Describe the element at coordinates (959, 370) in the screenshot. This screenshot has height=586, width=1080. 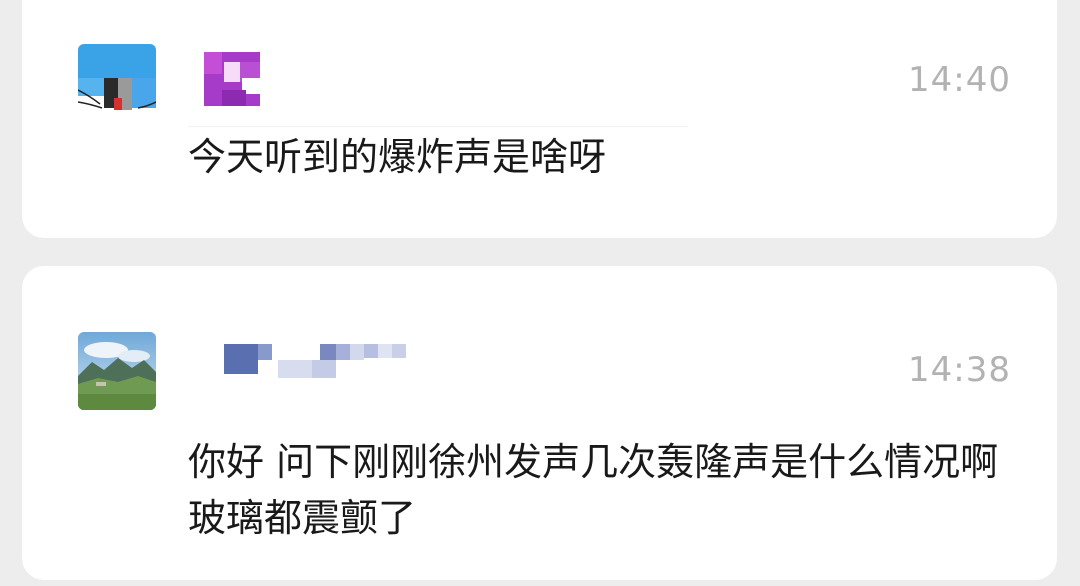
I see `message-time: 14:38` at that location.